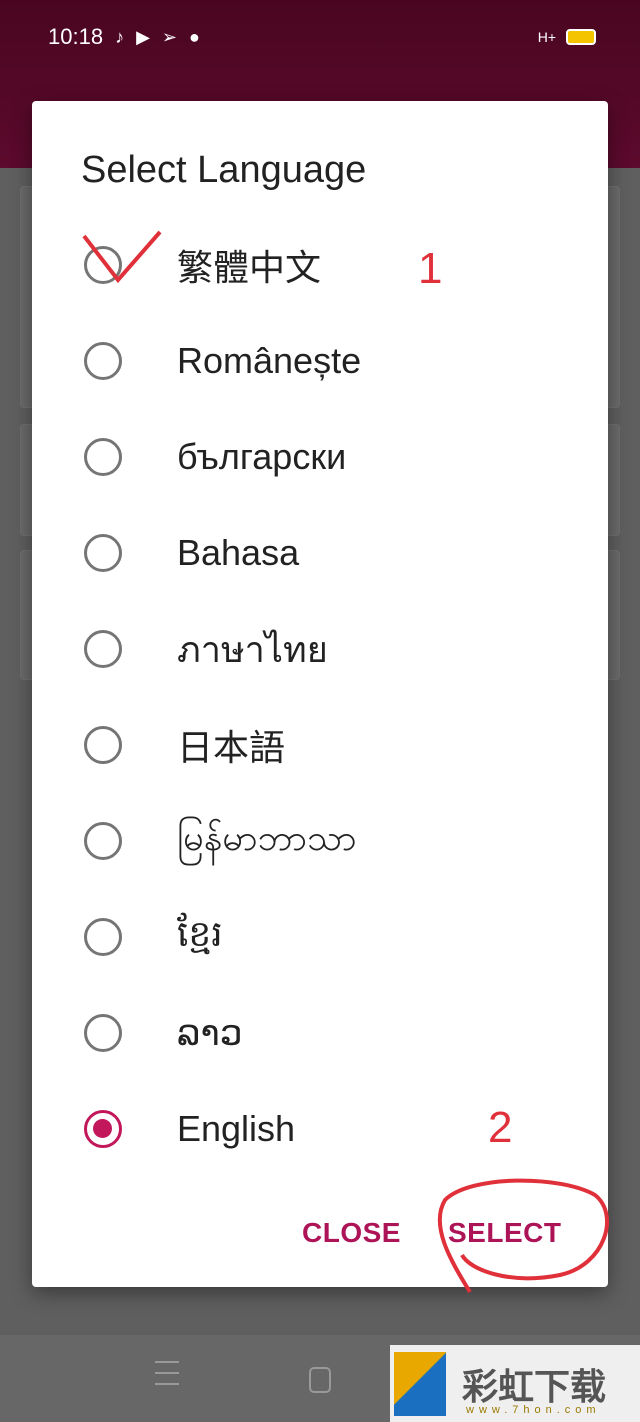 The width and height of the screenshot is (640, 1422). What do you see at coordinates (546, 37) in the screenshot?
I see `signal-icon: H+` at bounding box center [546, 37].